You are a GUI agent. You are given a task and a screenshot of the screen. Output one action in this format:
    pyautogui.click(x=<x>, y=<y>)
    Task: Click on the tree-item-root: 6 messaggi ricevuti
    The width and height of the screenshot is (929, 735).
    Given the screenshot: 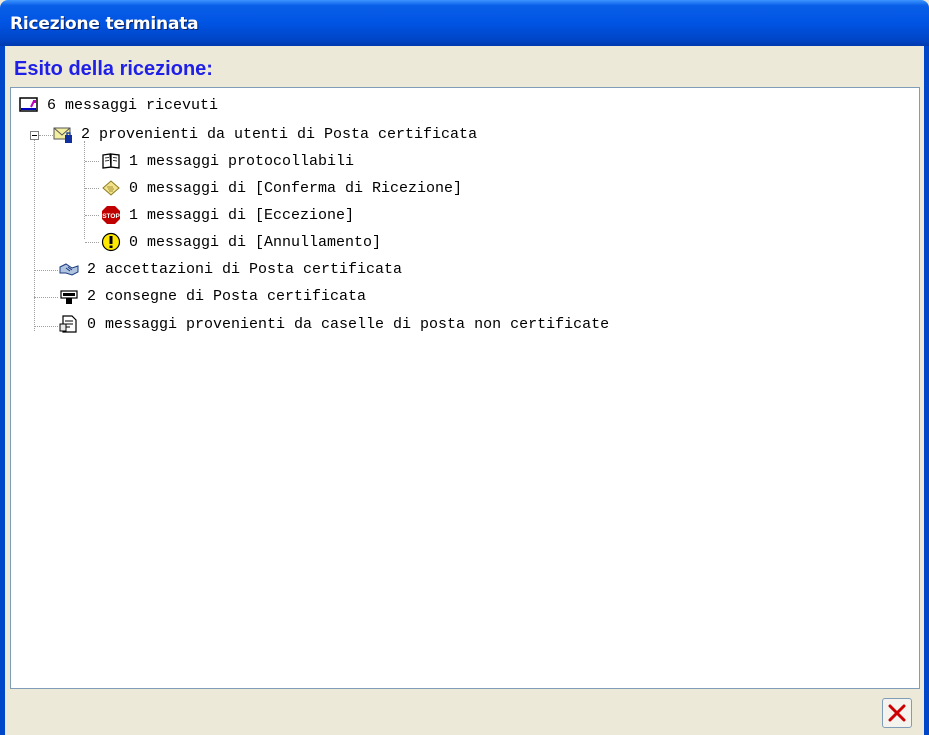 What is the action you would take?
    pyautogui.click(x=118, y=105)
    